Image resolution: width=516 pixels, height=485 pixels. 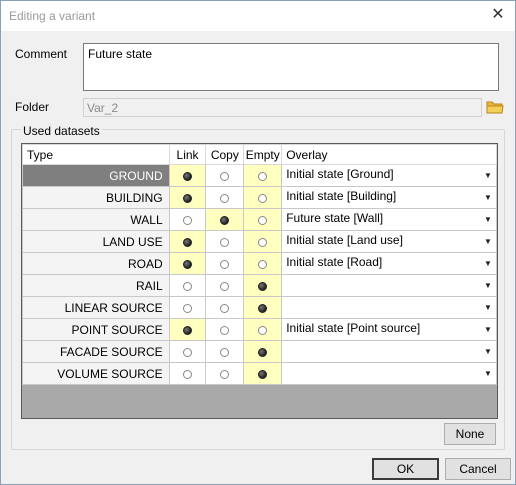 I want to click on close-icon: ✕, so click(x=498, y=15).